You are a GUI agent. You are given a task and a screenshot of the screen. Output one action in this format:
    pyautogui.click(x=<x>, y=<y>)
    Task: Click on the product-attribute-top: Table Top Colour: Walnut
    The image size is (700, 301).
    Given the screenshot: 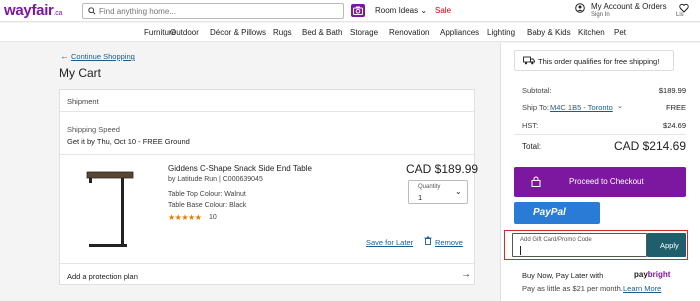 What is the action you would take?
    pyautogui.click(x=207, y=194)
    